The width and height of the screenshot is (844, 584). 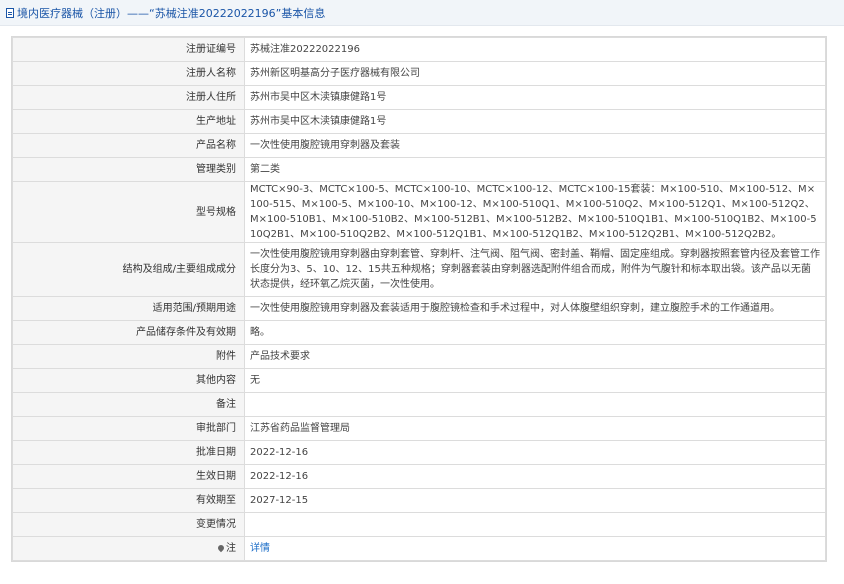 What do you see at coordinates (535, 332) in the screenshot?
I see `row-value: 略。` at bounding box center [535, 332].